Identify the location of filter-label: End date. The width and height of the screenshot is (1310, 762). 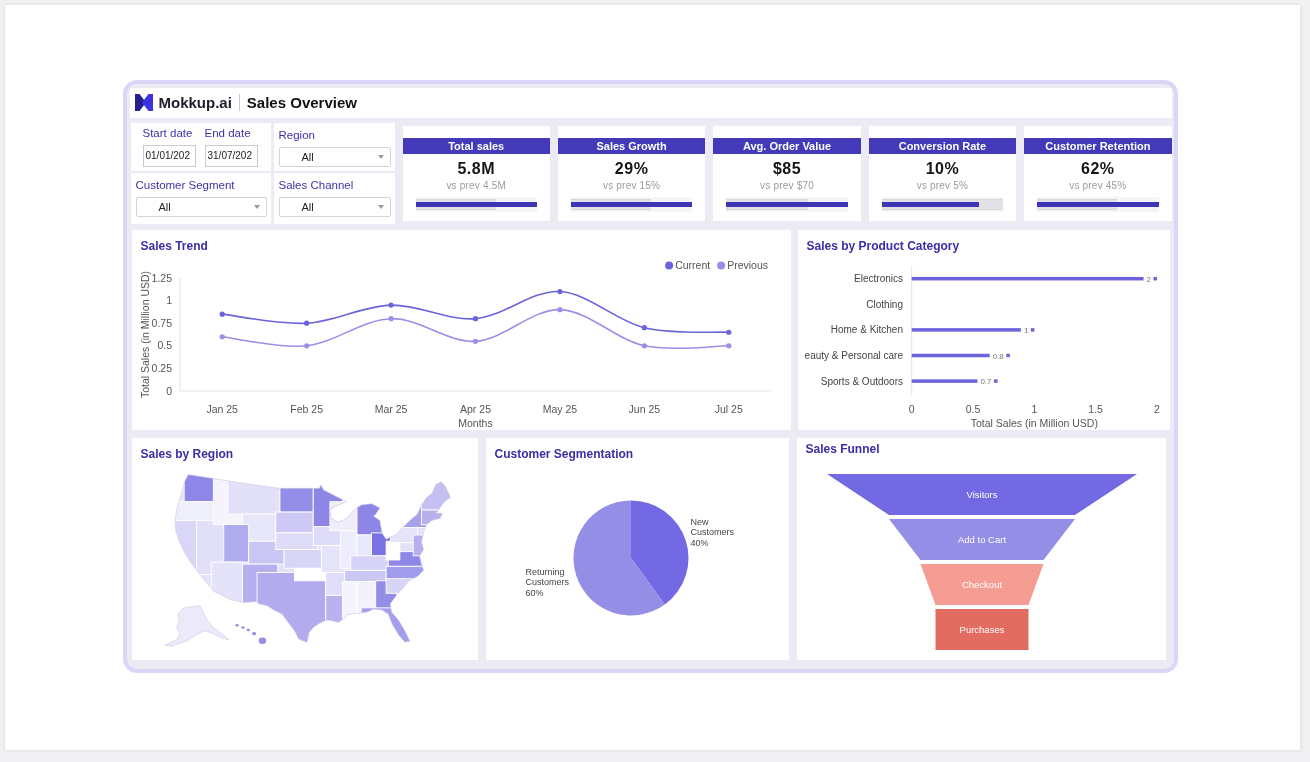
(227, 133).